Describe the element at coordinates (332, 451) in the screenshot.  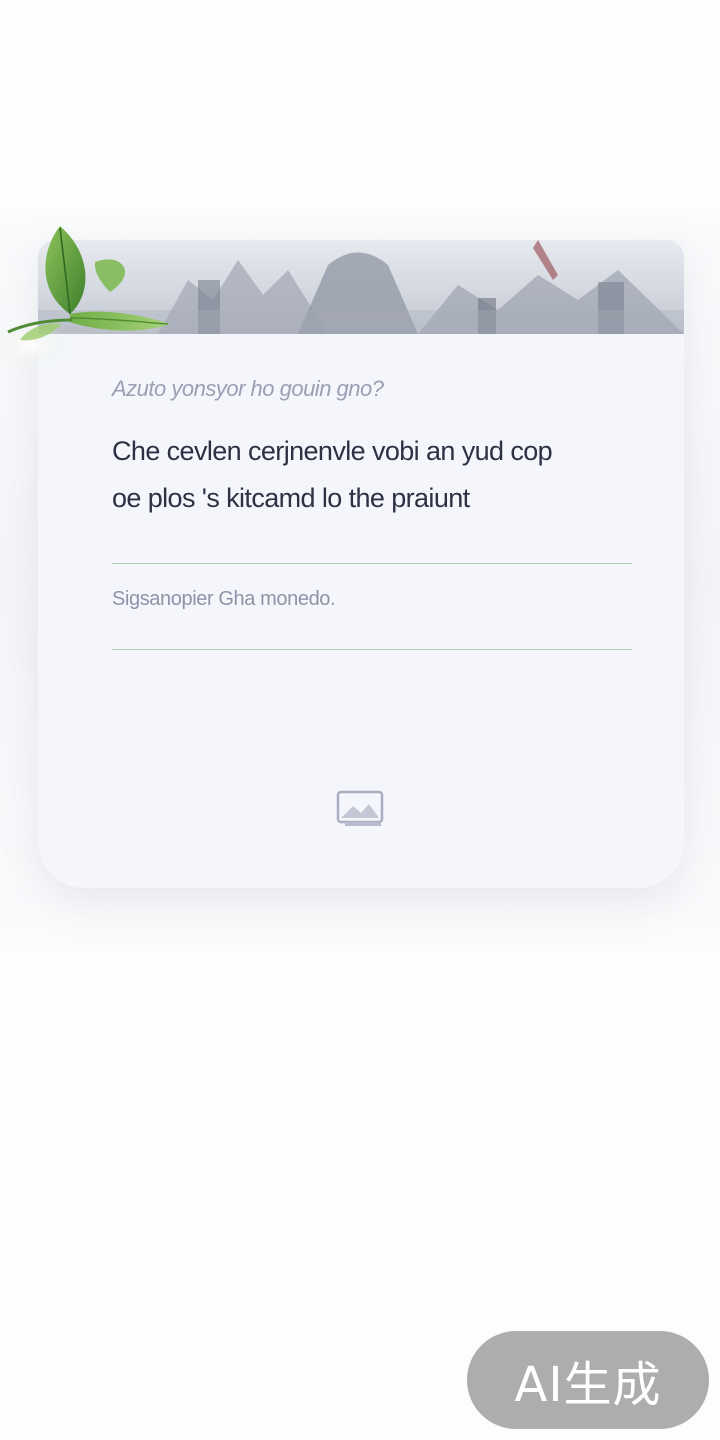
I see `main-text-line-1: Che cevlen cerjnenvle vobi an yud cop` at that location.